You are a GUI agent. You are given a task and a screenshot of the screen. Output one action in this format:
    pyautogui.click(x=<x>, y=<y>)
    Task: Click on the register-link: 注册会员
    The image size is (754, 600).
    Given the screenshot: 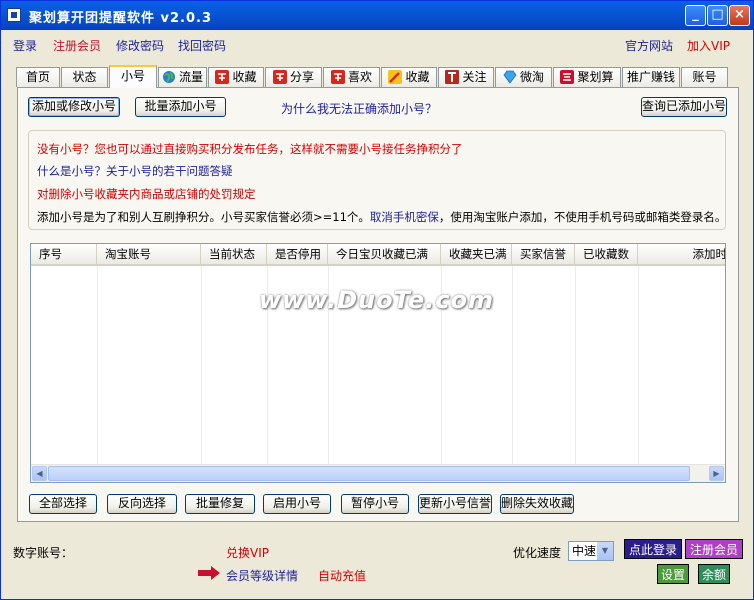 What is the action you would take?
    pyautogui.click(x=77, y=45)
    